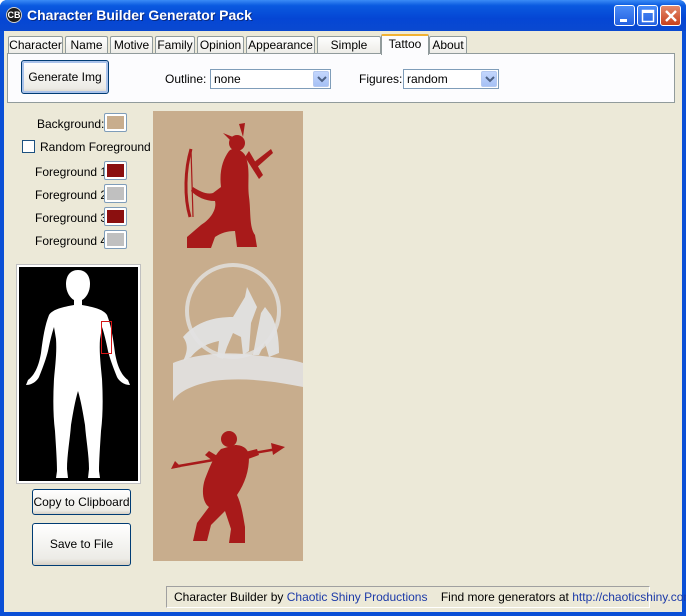 The height and width of the screenshot is (616, 686). Describe the element at coordinates (381, 79) in the screenshot. I see `figures-label: Figures:` at that location.